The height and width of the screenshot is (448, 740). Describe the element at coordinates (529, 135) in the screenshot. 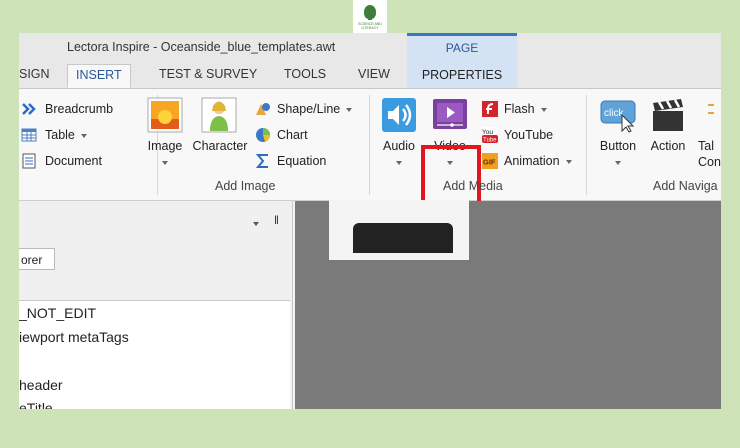

I see `youtube-label: YouTube` at that location.